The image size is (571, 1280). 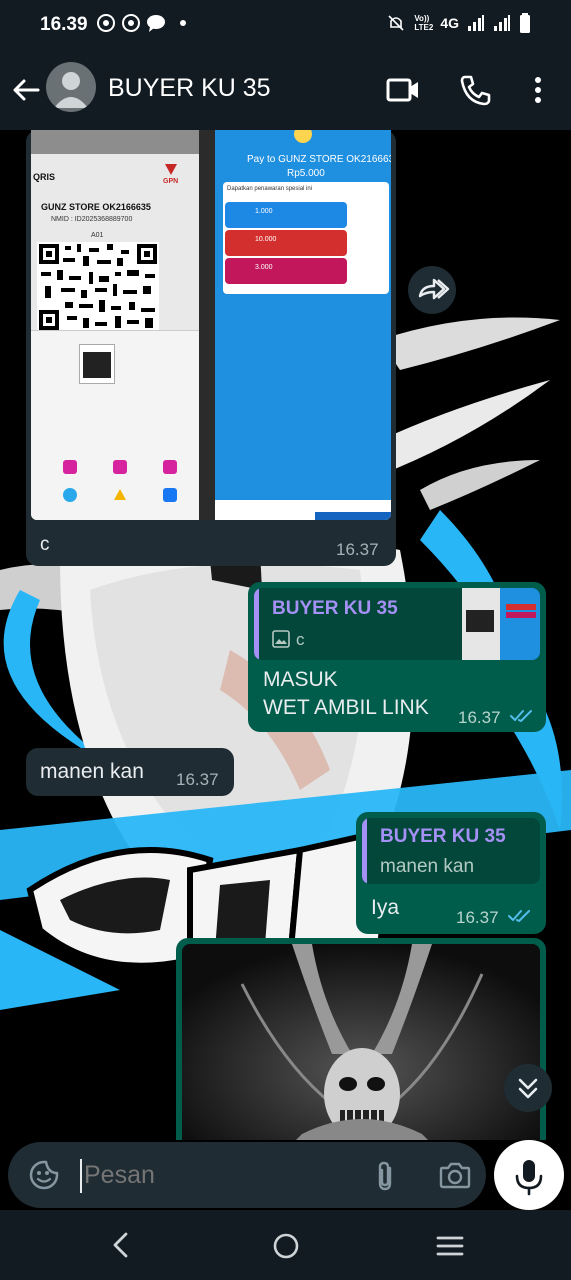 I want to click on coin-icon, so click(x=303, y=136).